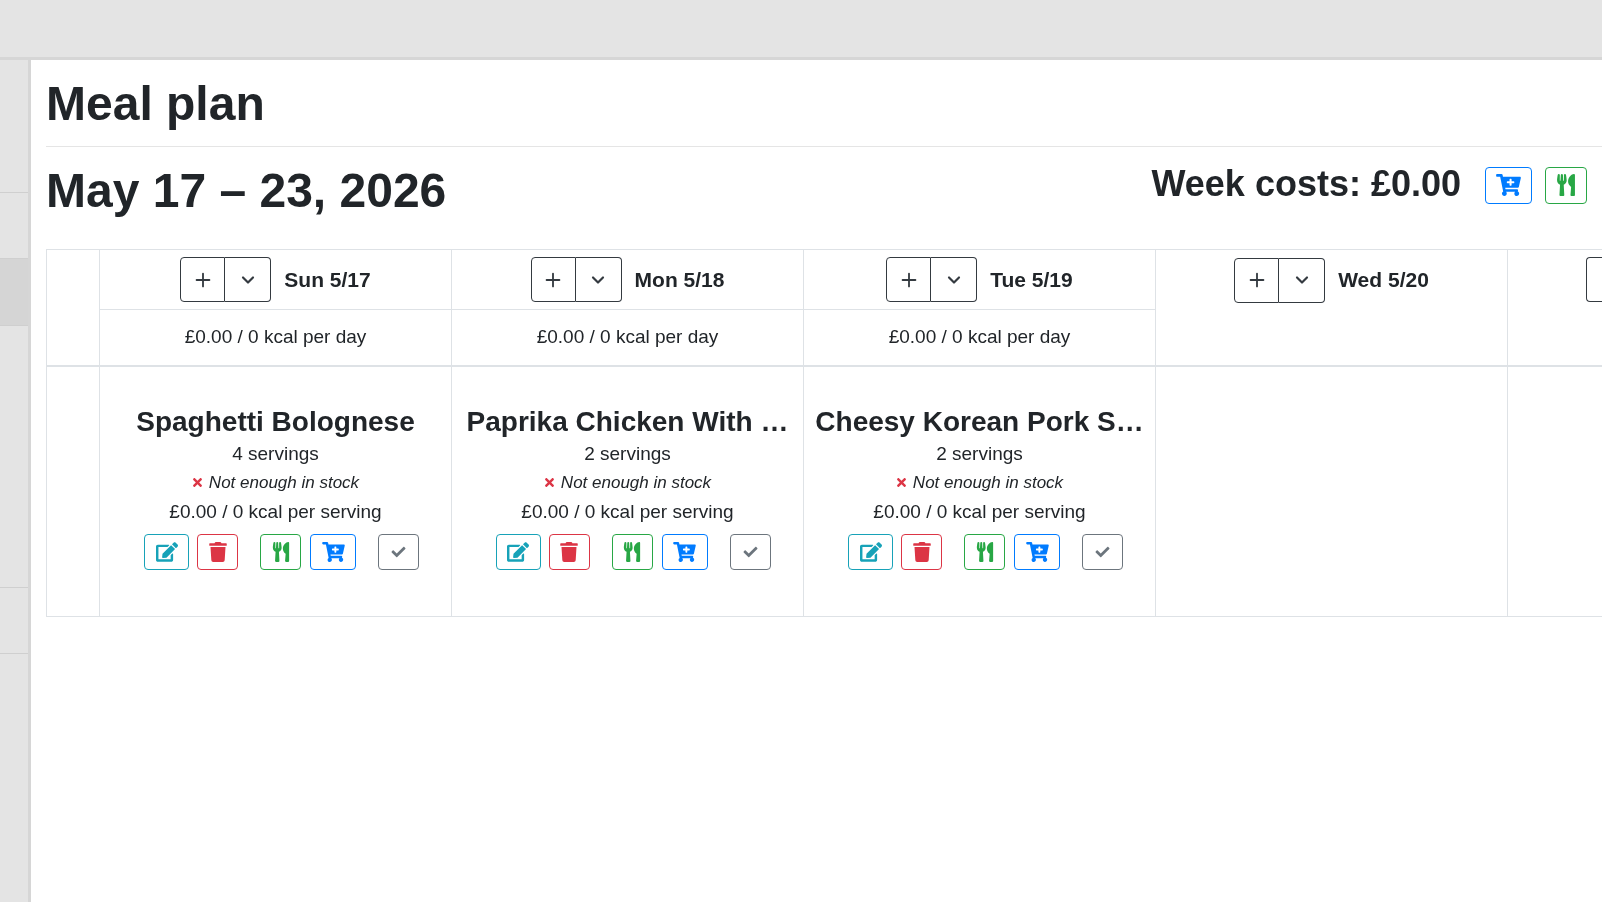 This screenshot has width=1602, height=902. I want to click on day-label: Sun 5/17, so click(327, 279).